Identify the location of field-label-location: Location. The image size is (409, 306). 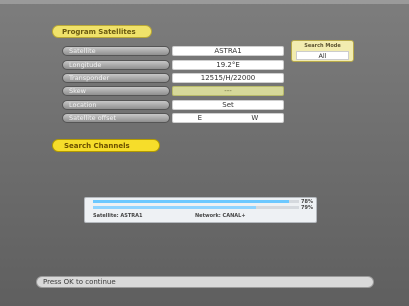
(116, 105).